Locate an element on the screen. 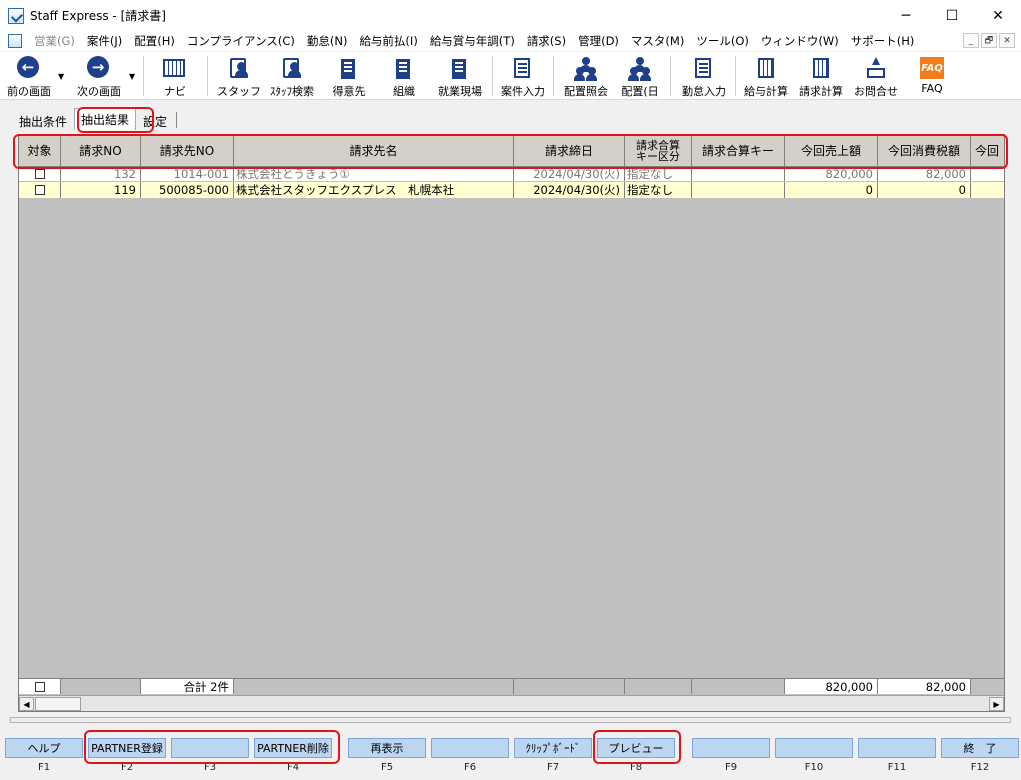 The width and height of the screenshot is (1021, 780). staff-button: スタッフ is located at coordinates (239, 76).